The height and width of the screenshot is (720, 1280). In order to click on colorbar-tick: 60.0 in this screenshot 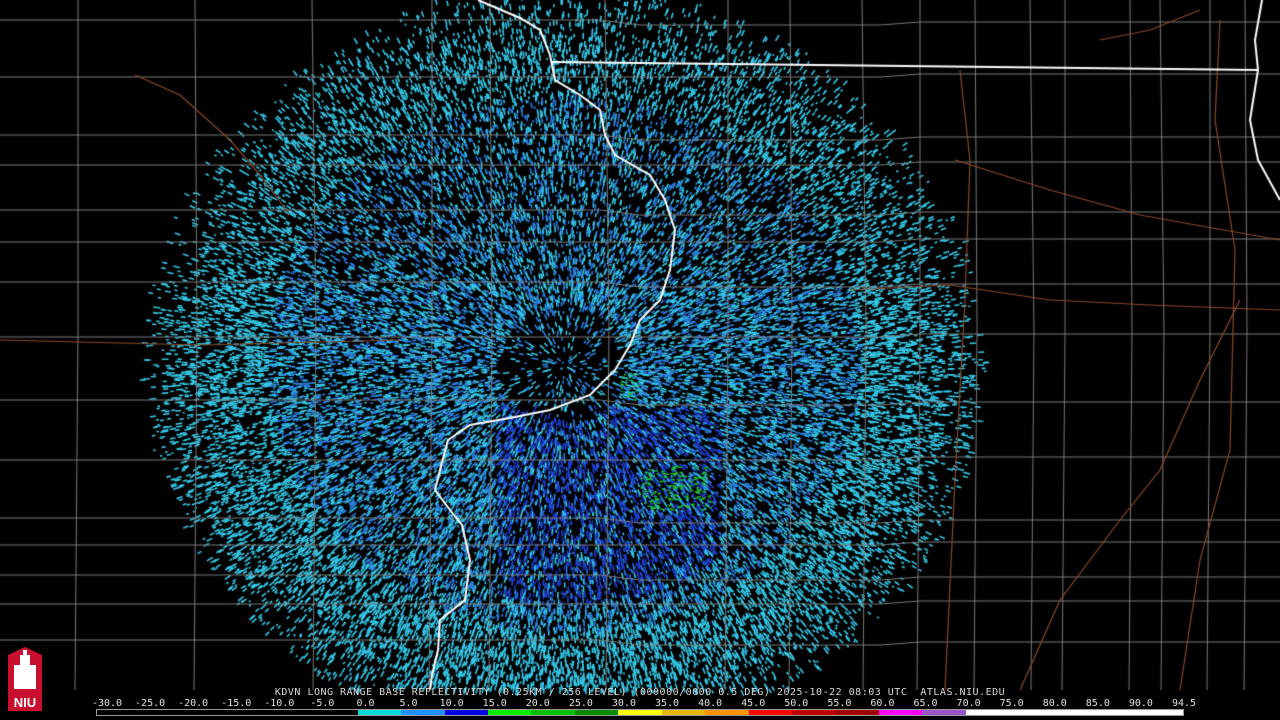, I will do `click(882, 703)`.